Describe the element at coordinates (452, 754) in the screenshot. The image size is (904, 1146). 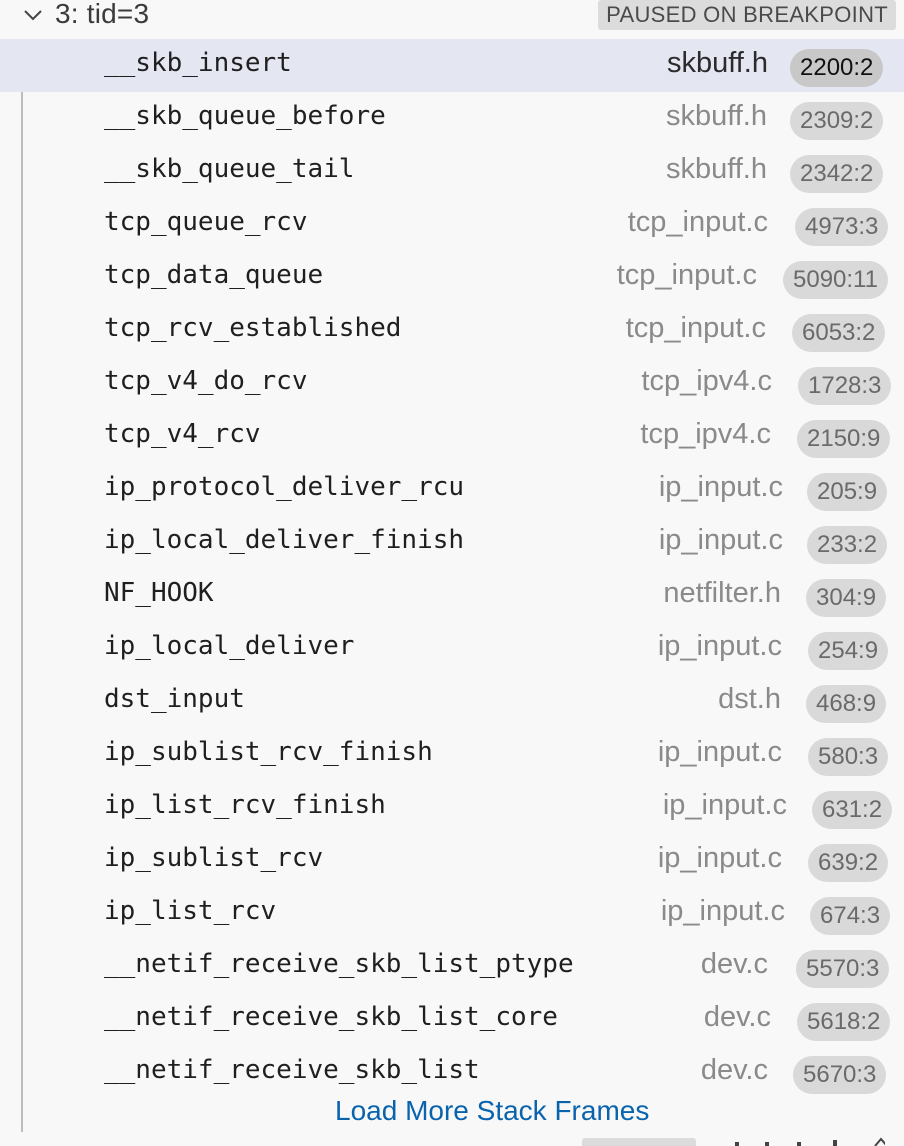
I see `stack-frame-row: ip_sublist_rcv_finish ip_input.c 580:3` at that location.